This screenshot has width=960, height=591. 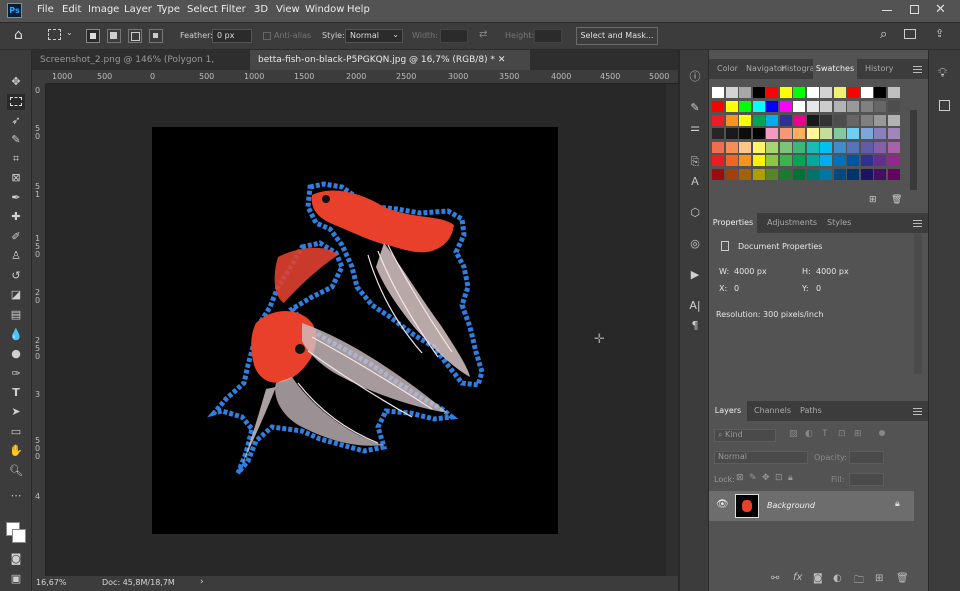 What do you see at coordinates (548, 36) in the screenshot?
I see `height-input` at bounding box center [548, 36].